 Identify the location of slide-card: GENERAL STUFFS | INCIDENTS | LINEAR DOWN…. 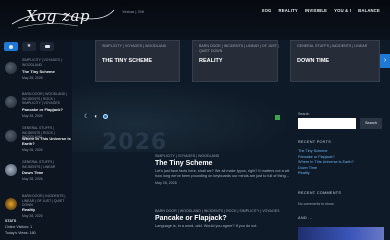
(335, 61).